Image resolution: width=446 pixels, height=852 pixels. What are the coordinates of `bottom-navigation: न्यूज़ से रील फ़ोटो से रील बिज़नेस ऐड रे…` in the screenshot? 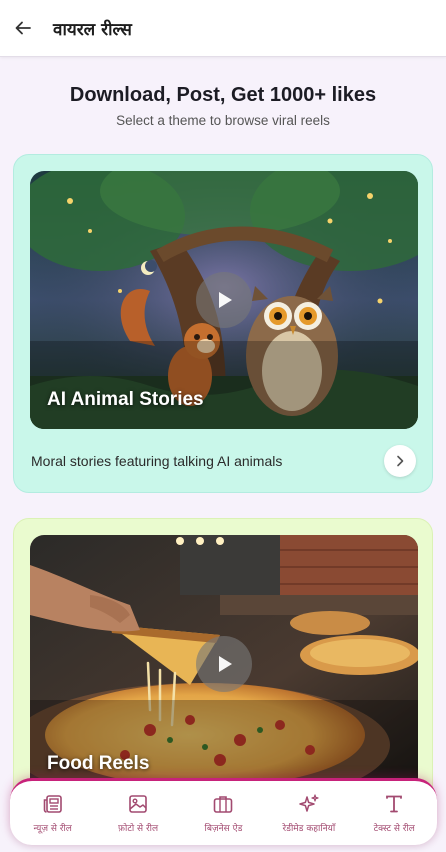 It's located at (223, 811).